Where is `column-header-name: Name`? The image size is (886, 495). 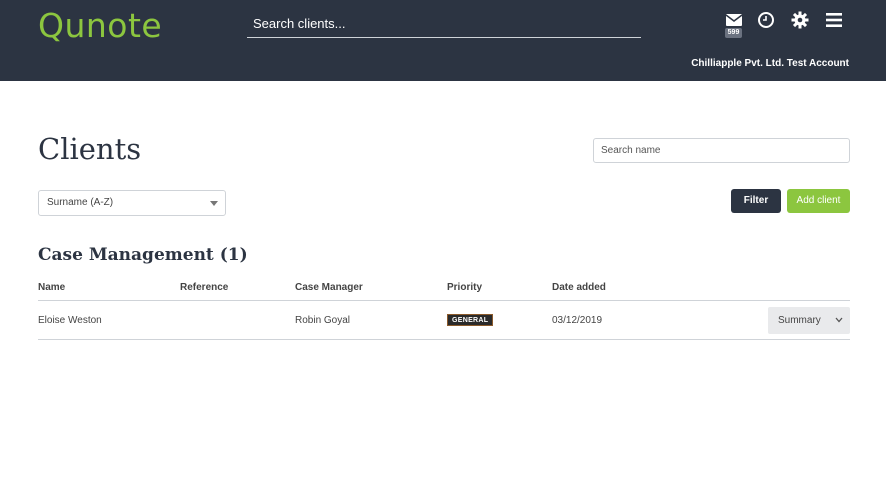 column-header-name: Name is located at coordinates (51, 287).